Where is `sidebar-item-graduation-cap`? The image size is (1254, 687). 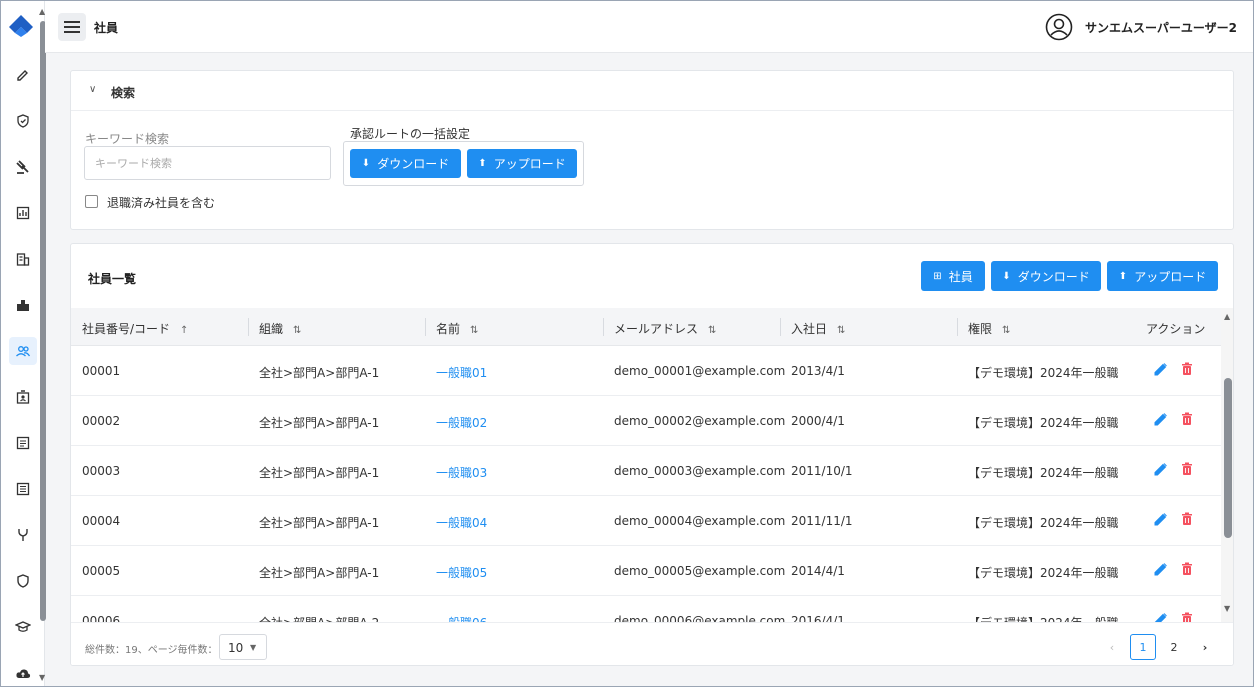 sidebar-item-graduation-cap is located at coordinates (23, 627).